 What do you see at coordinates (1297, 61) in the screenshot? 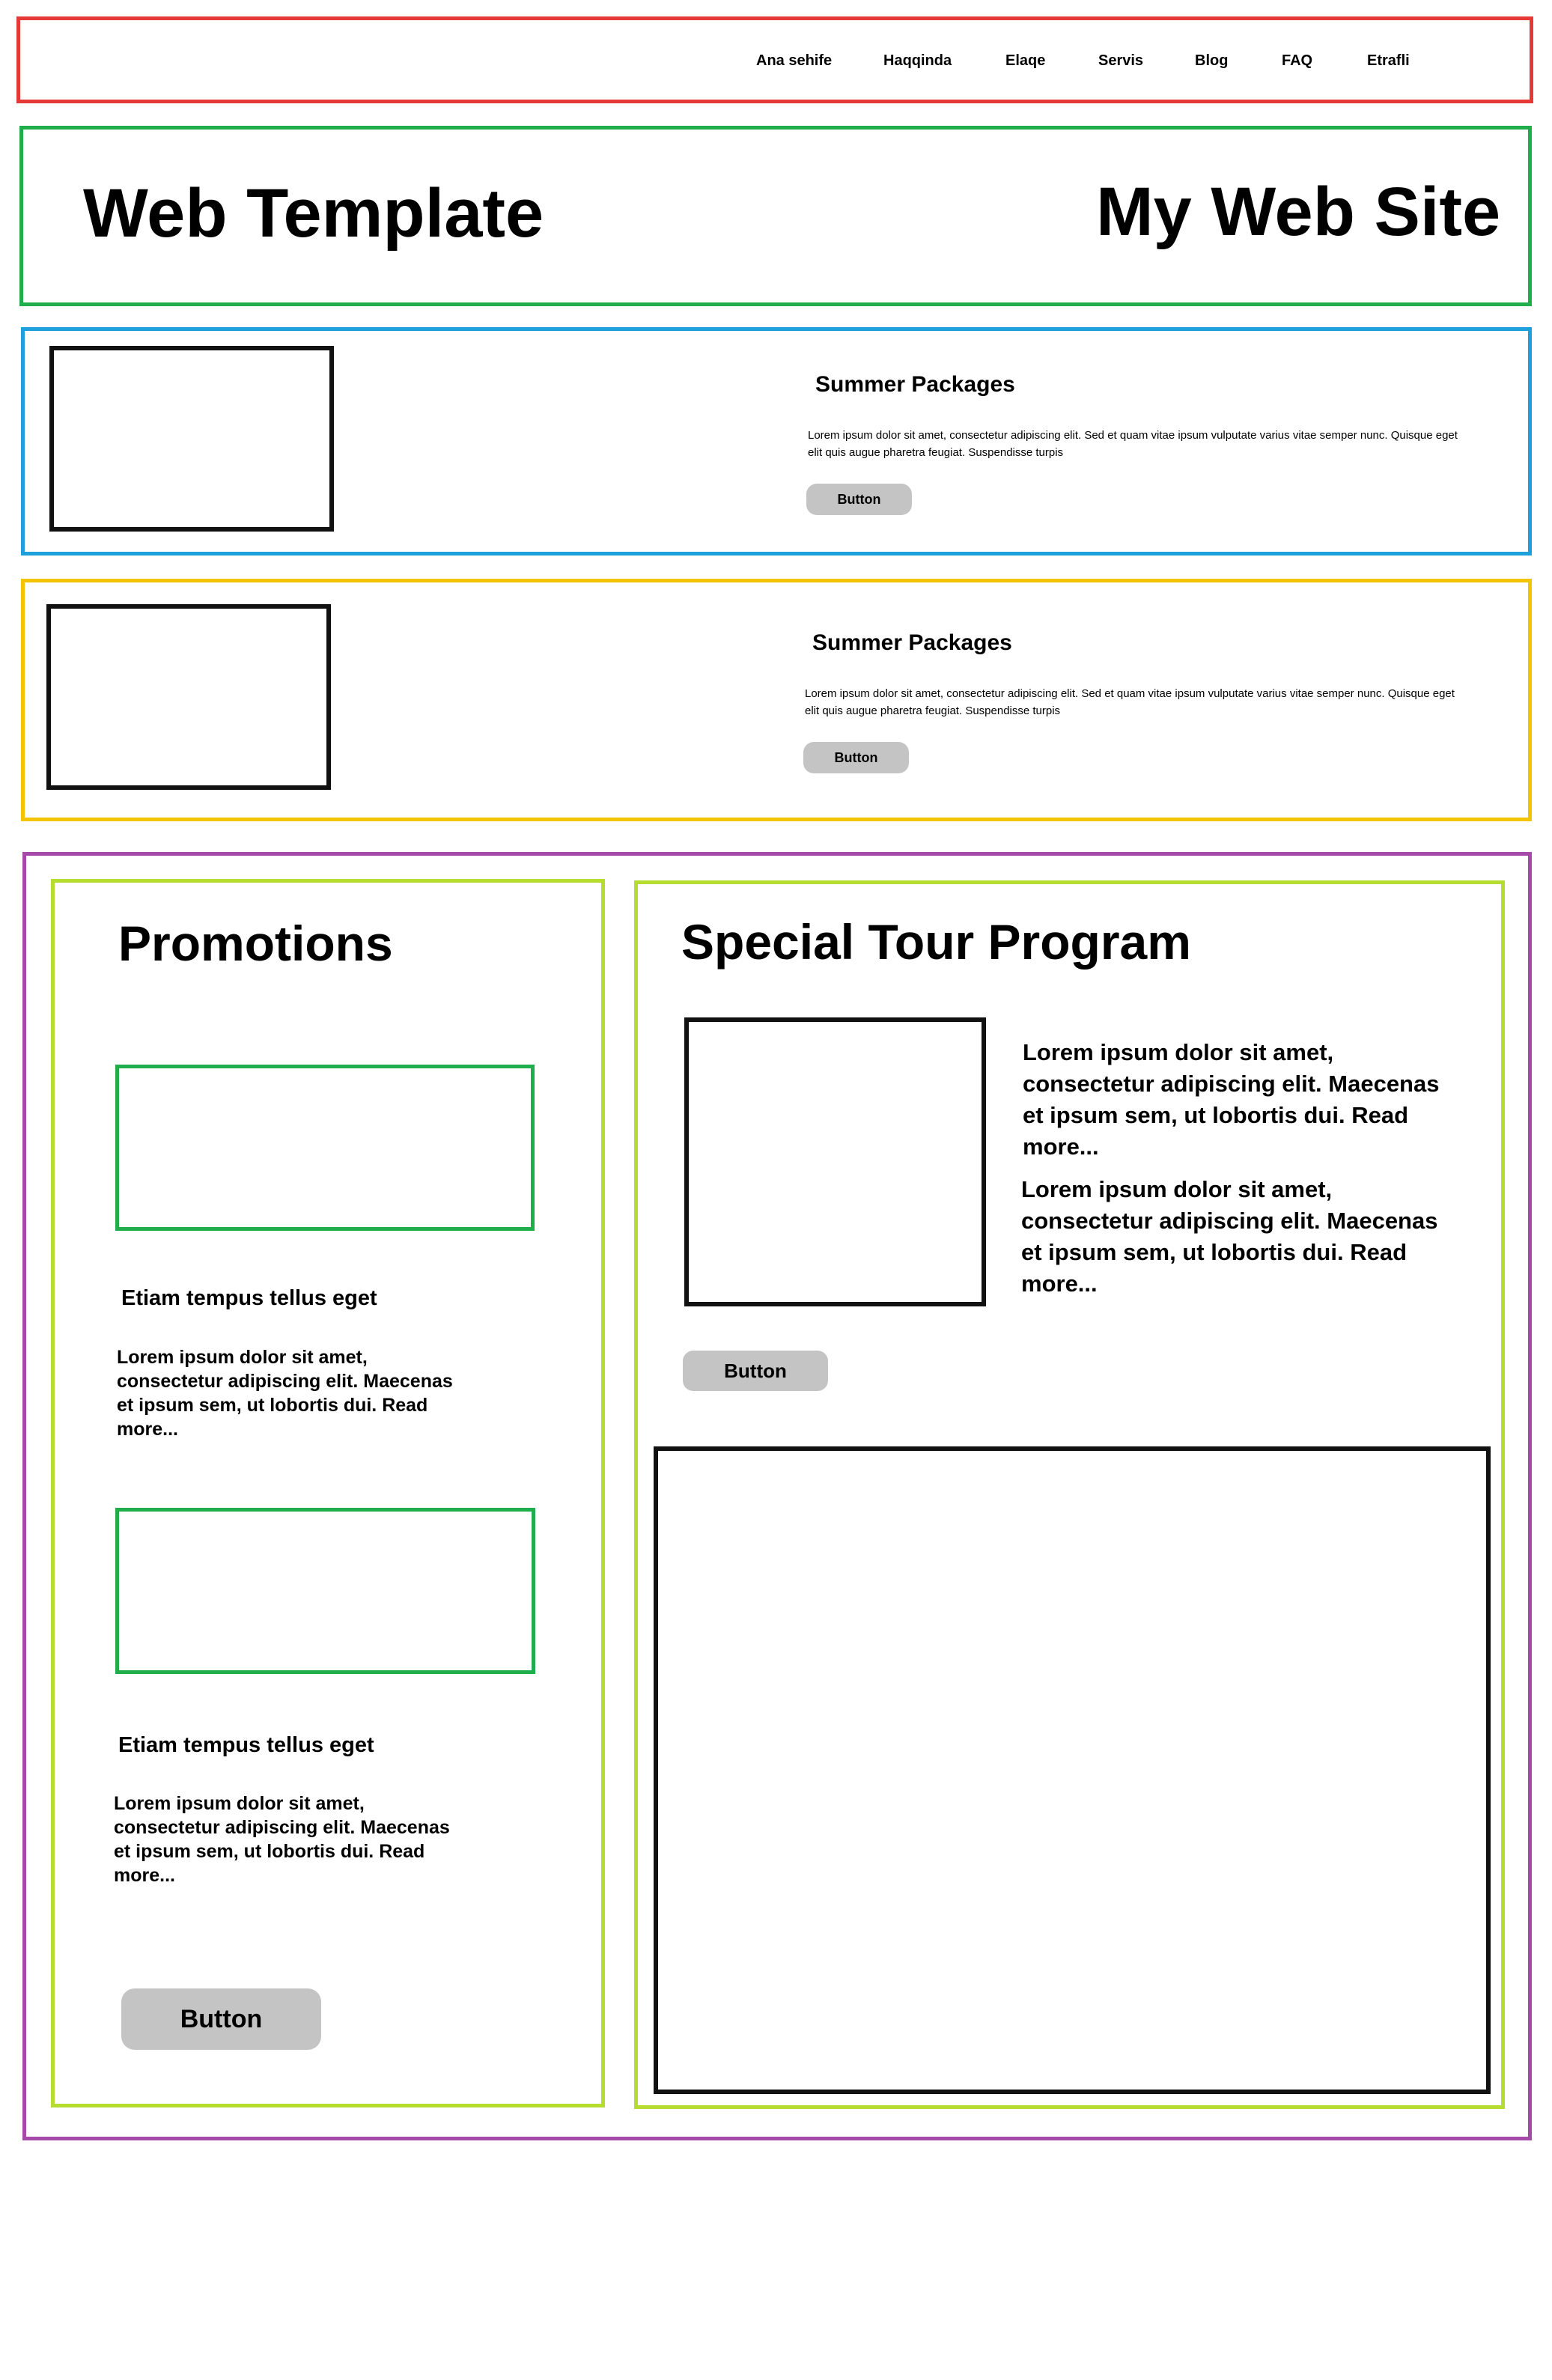
I see `nav-item-faq: FAQ` at bounding box center [1297, 61].